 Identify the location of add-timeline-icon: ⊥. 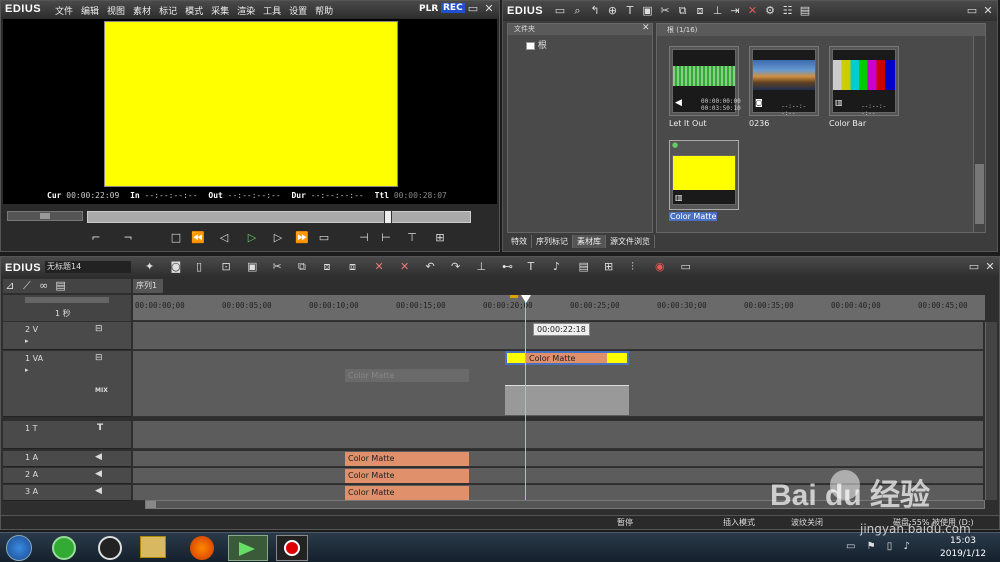
(718, 11).